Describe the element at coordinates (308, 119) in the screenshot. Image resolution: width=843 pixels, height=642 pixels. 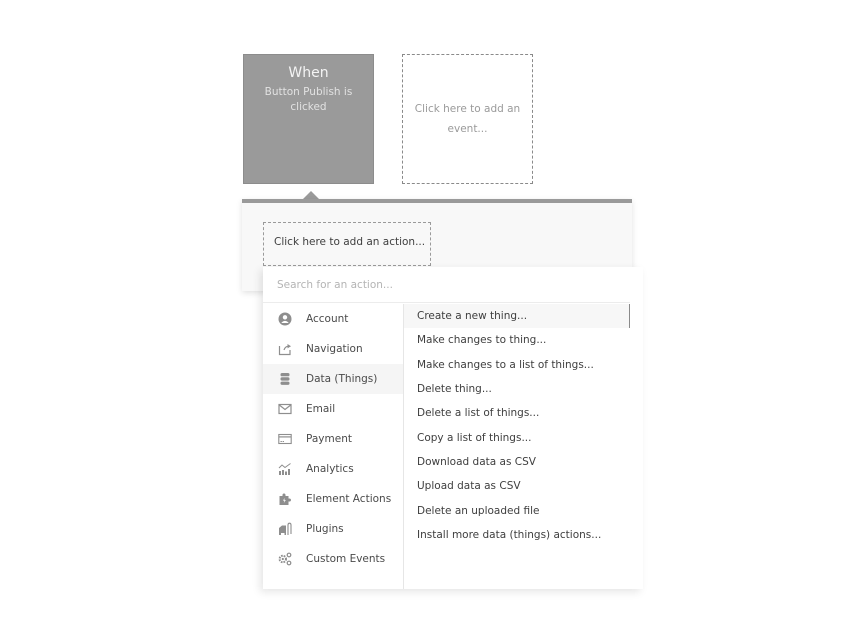
I see `event-card-button-publish: When Button Publish is clicked` at that location.